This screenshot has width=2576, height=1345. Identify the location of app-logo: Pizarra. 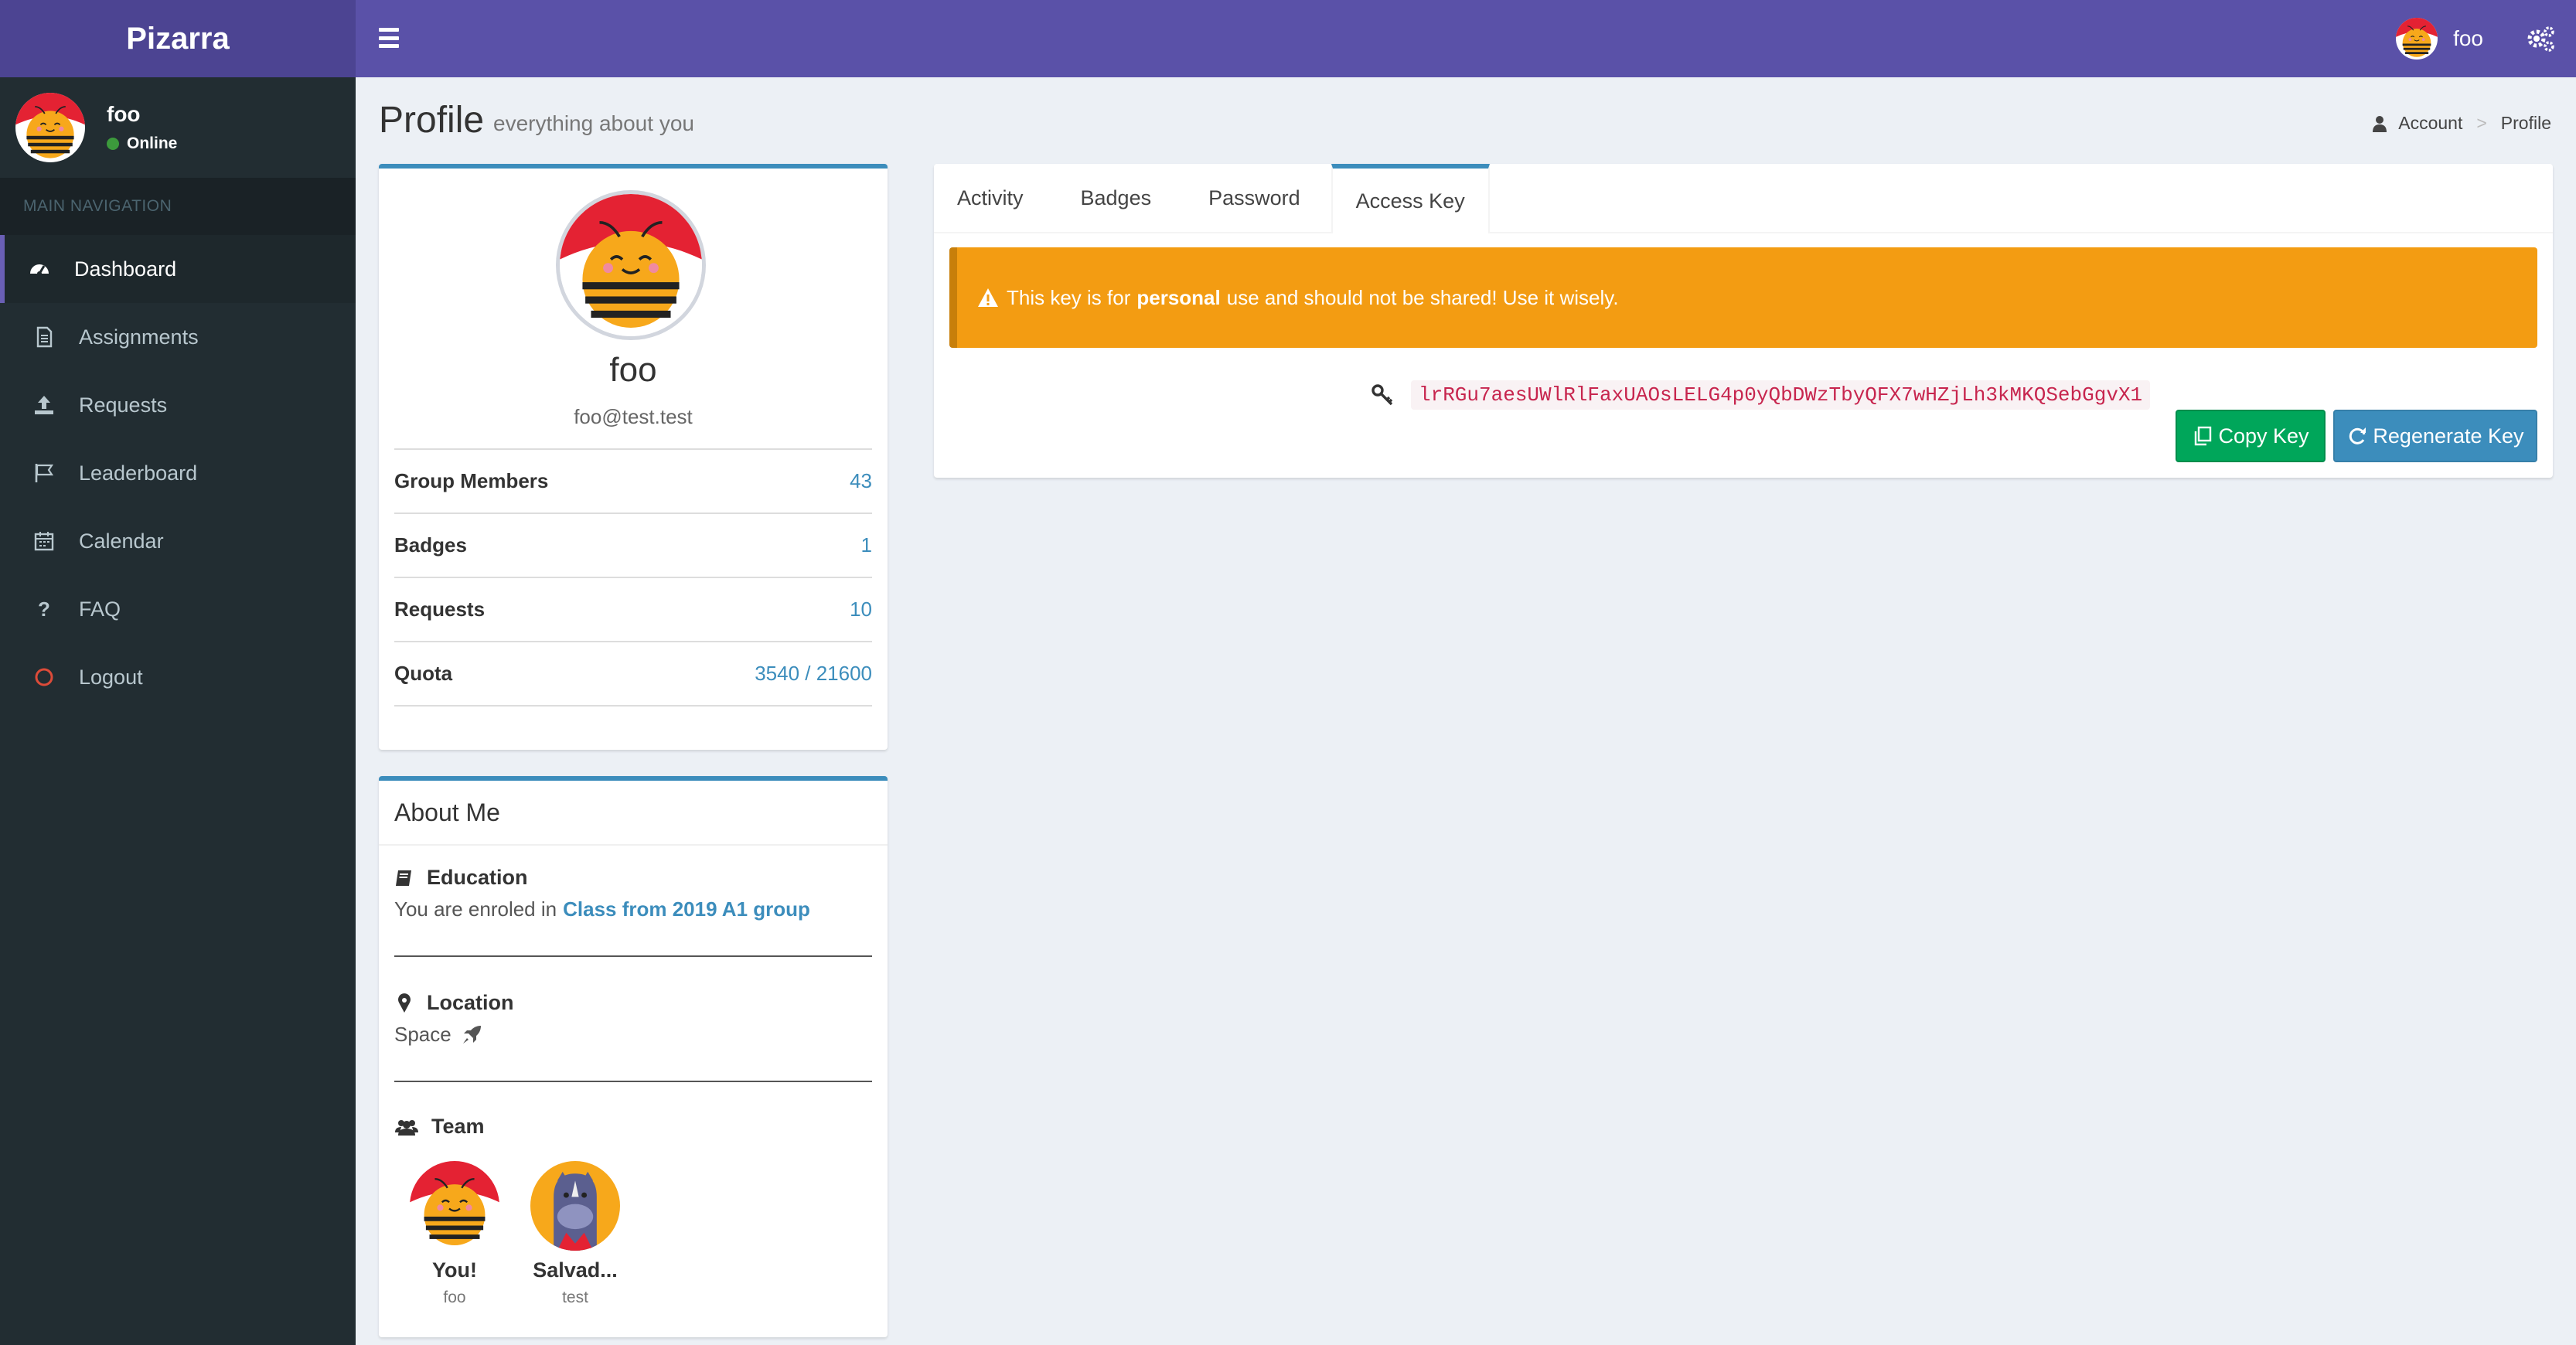
(178, 38).